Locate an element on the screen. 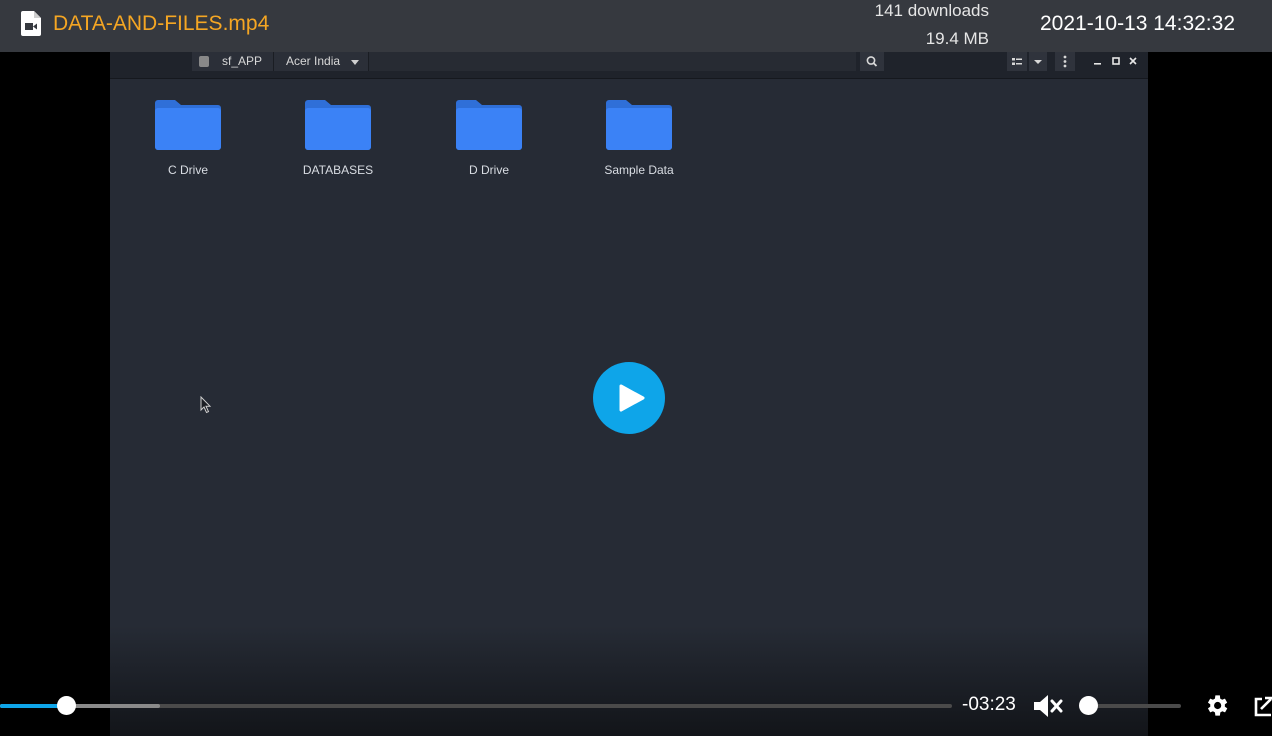  breadcrumb-label: sf_APP is located at coordinates (242, 61).